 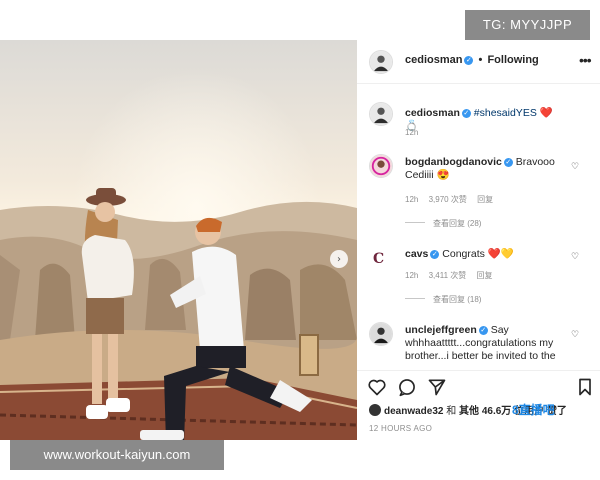 What do you see at coordinates (453, 162) in the screenshot?
I see `comment-username: bogdanbogdanovic` at bounding box center [453, 162].